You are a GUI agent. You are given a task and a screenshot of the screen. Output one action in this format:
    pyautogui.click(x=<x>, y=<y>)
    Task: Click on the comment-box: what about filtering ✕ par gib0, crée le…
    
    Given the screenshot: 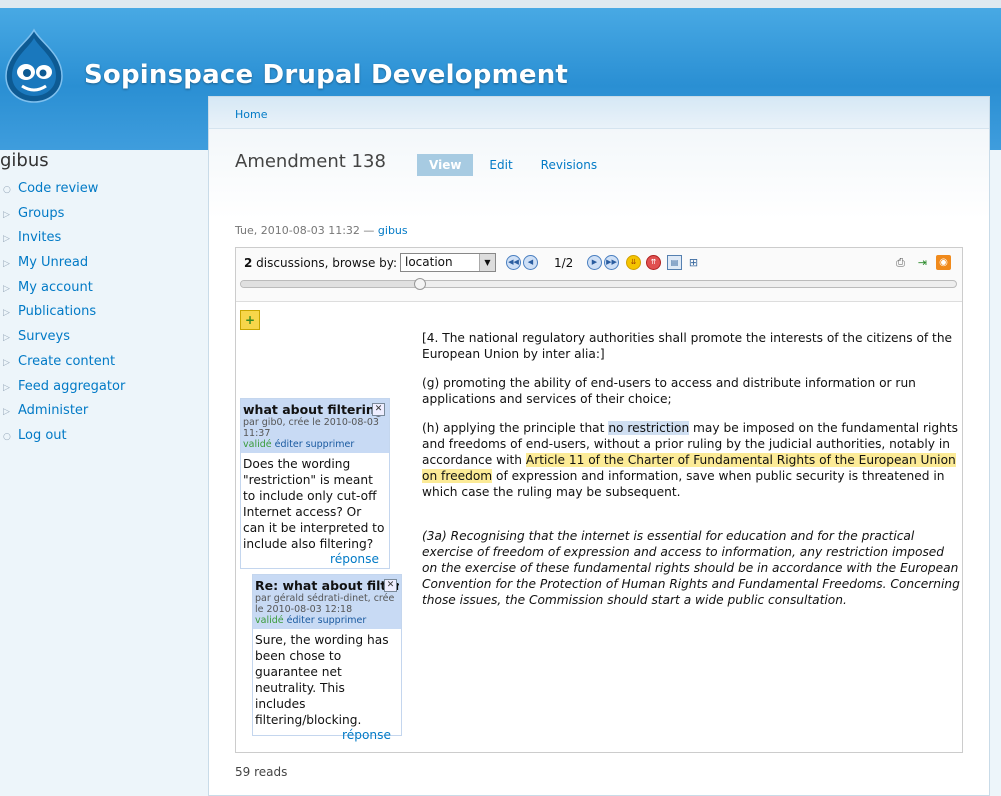 What is the action you would take?
    pyautogui.click(x=315, y=483)
    